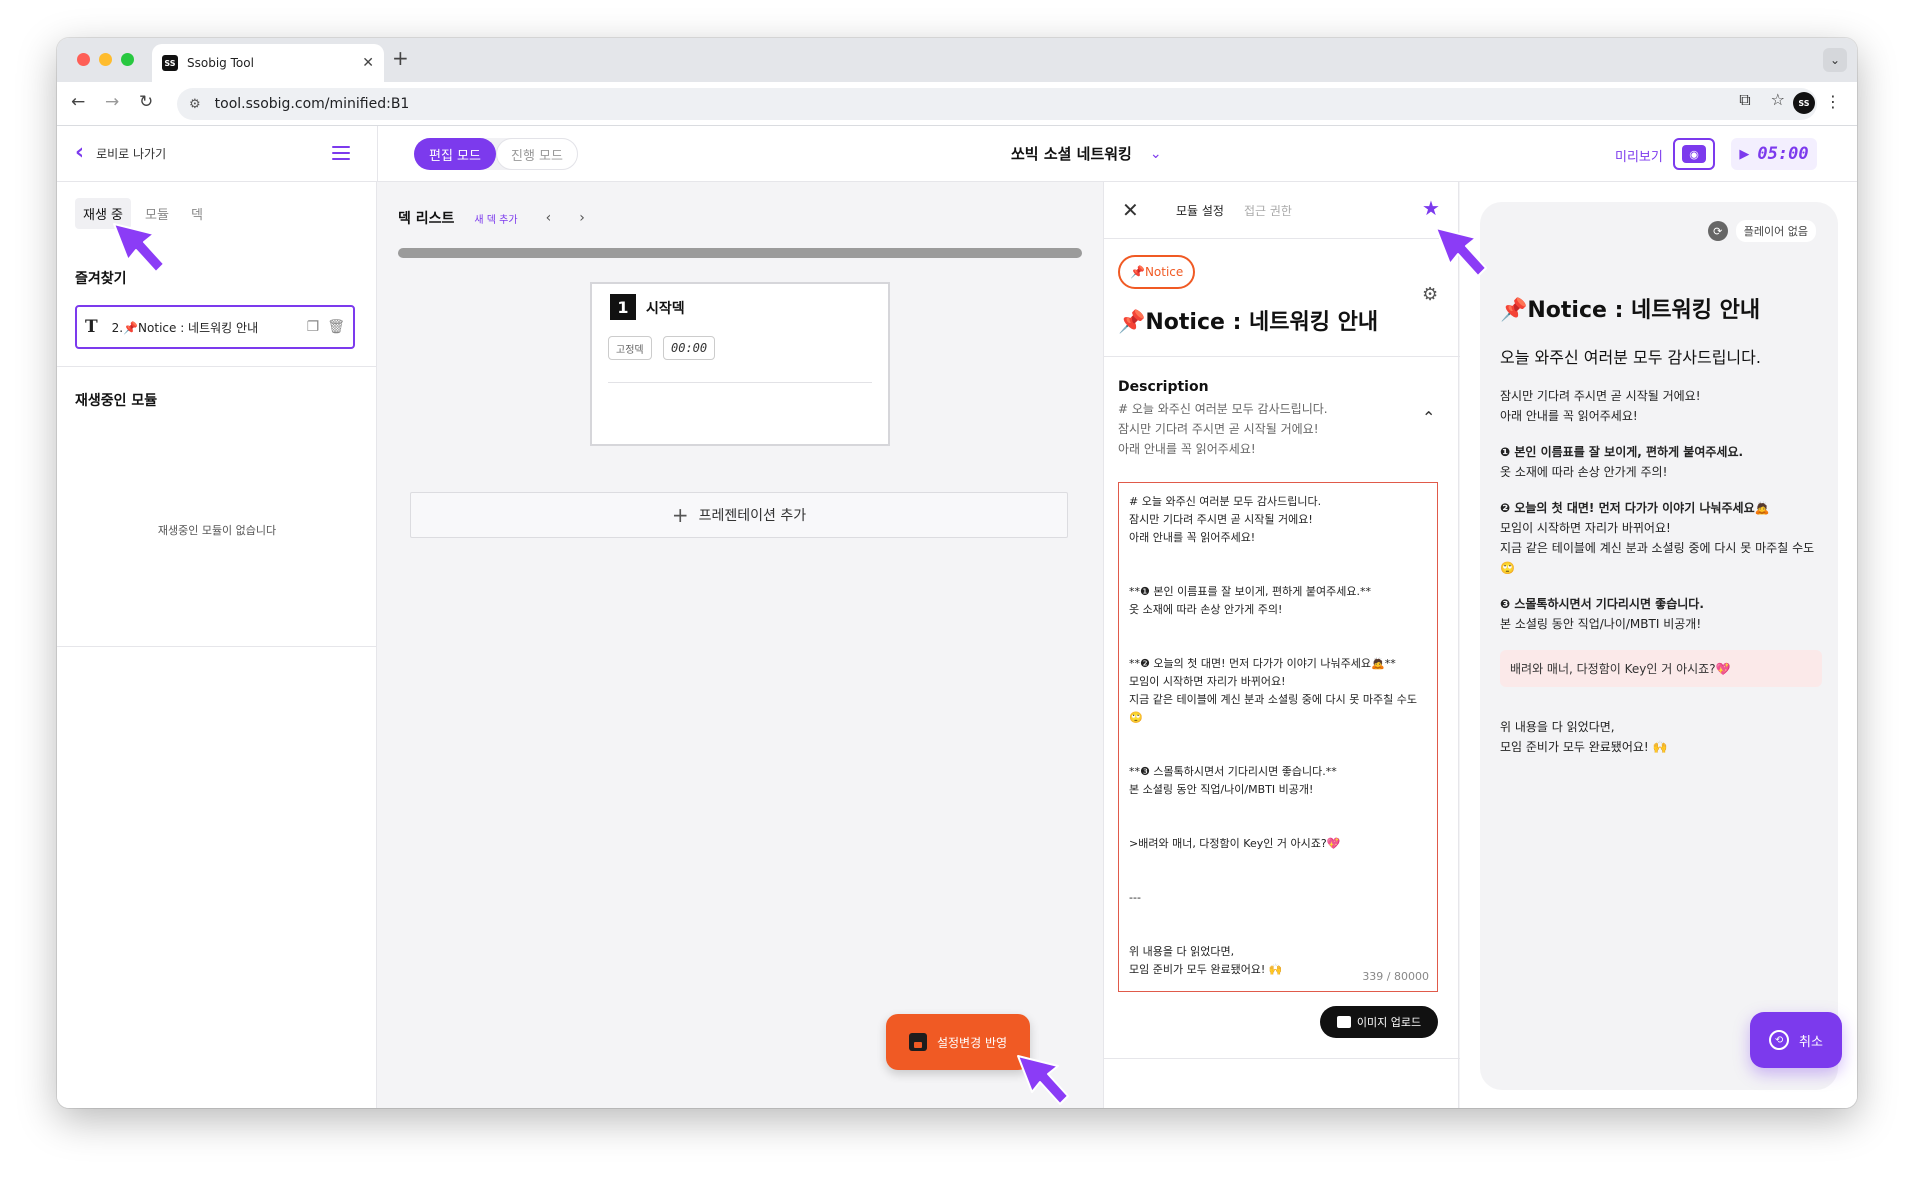  Describe the element at coordinates (217, 530) in the screenshot. I see `empty-message: 재생중인 모듈이 없습니다` at that location.